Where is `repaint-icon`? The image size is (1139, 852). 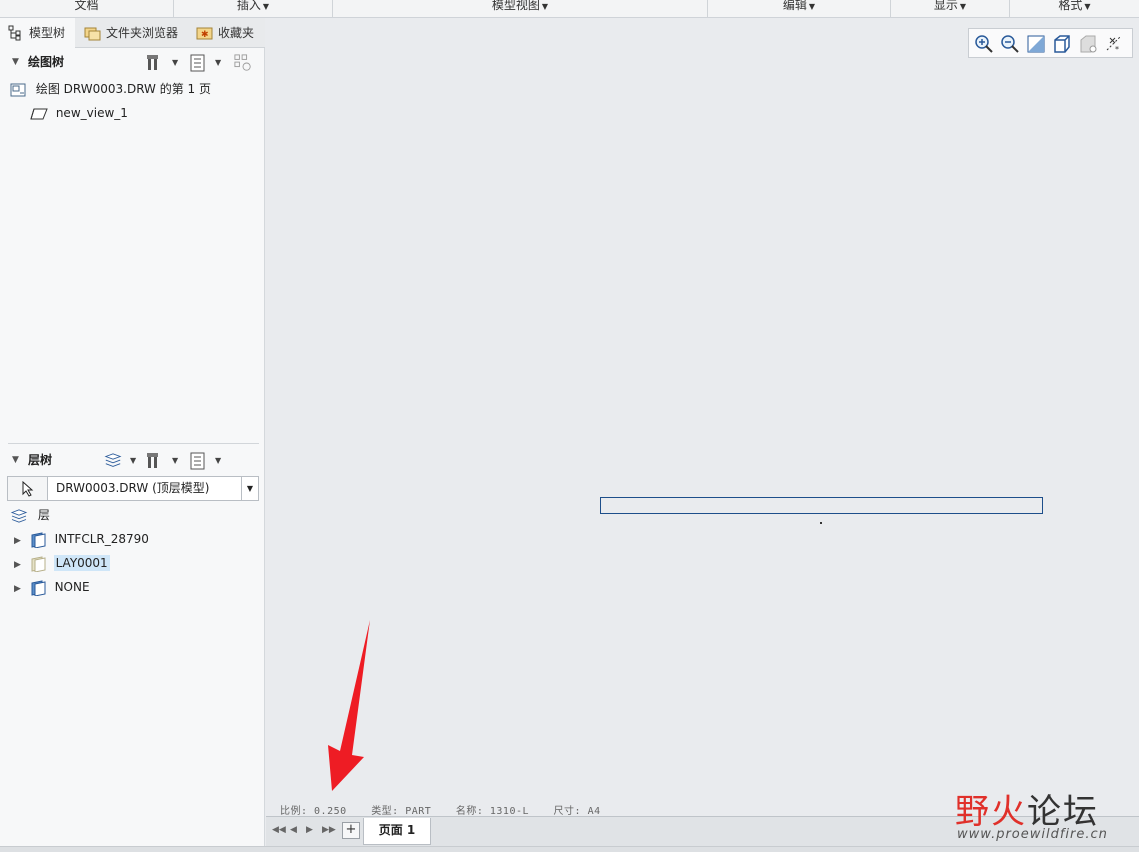
repaint-icon is located at coordinates (1062, 44).